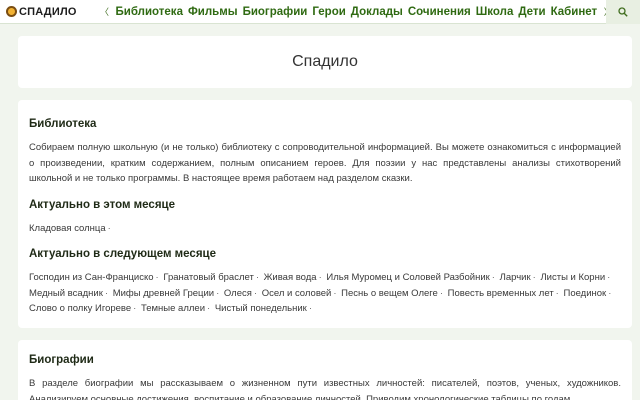  I want to click on list-item: Чистый понедельник, so click(261, 308).